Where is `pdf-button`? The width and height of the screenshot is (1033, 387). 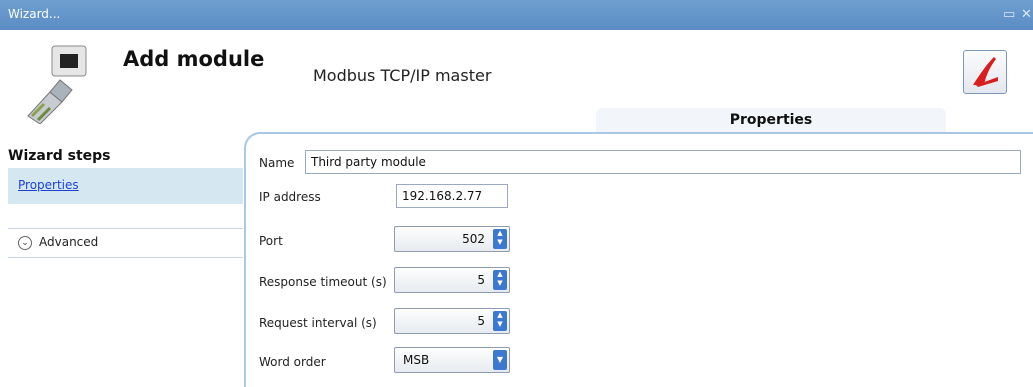
pdf-button is located at coordinates (985, 72).